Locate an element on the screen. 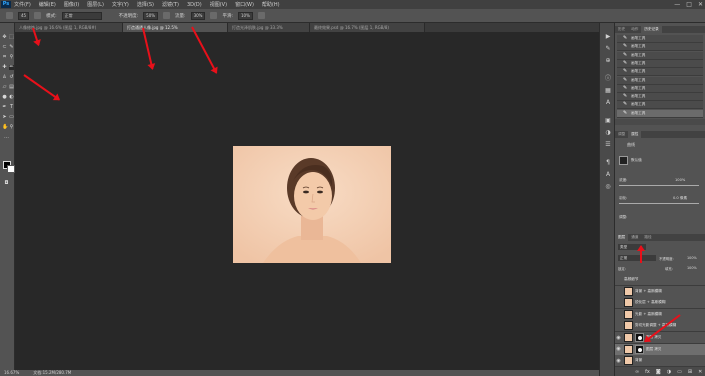 The width and height of the screenshot is (705, 376). history-brush-tool-icon: ↺ is located at coordinates (11, 77).